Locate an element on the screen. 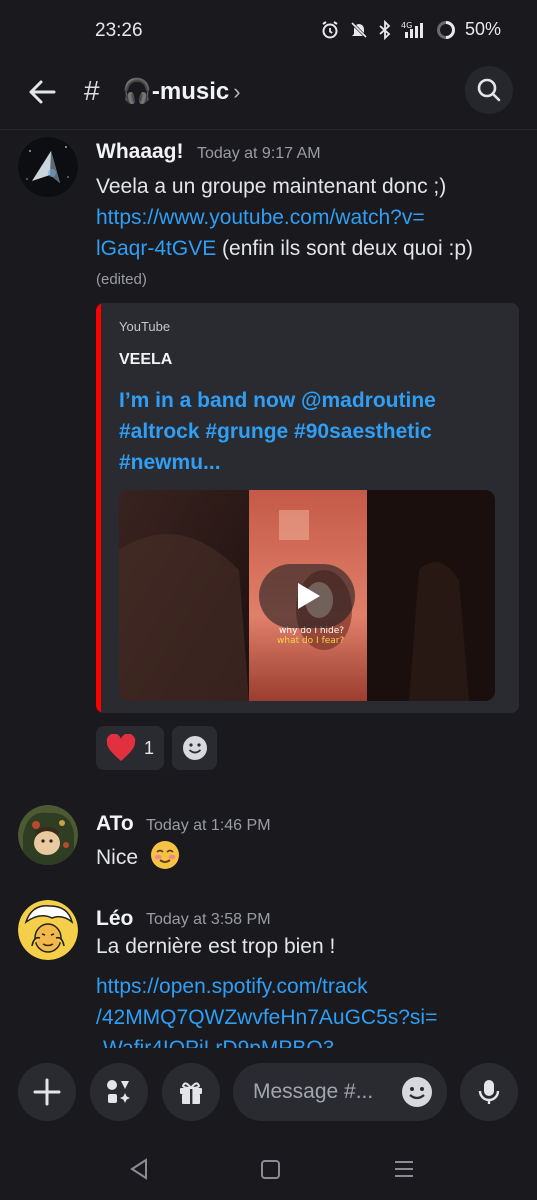 The height and width of the screenshot is (1200, 537). back-arrow-icon is located at coordinates (42, 92).